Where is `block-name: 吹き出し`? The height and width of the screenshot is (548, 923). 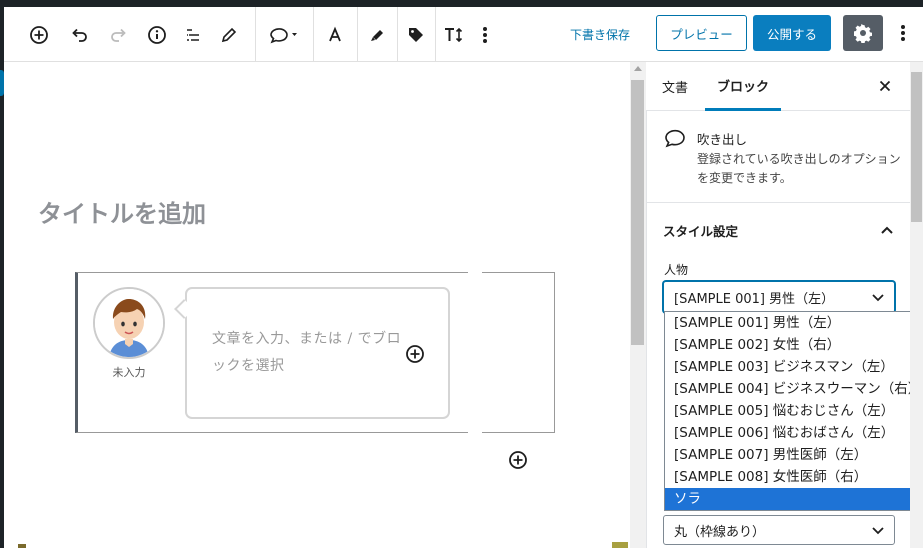
block-name: 吹き出し is located at coordinates (722, 139).